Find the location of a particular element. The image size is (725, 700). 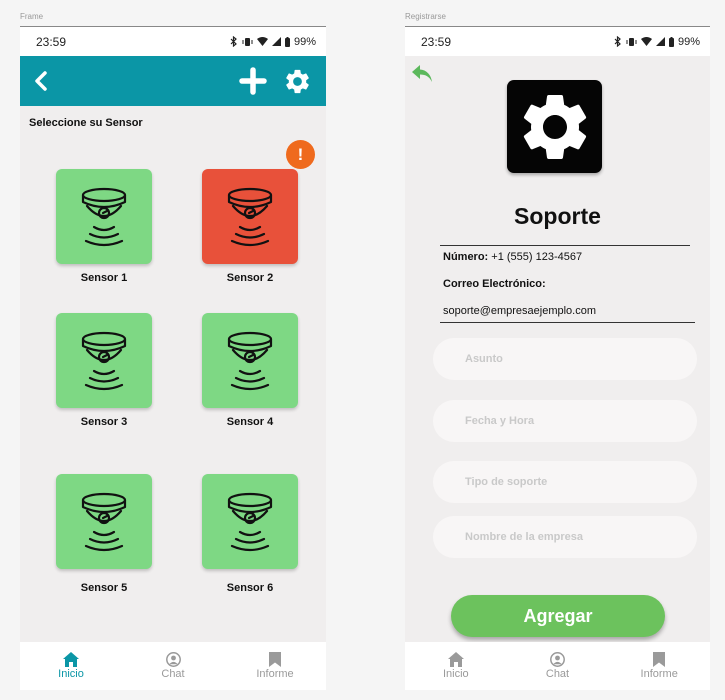

support-logo is located at coordinates (554, 126).